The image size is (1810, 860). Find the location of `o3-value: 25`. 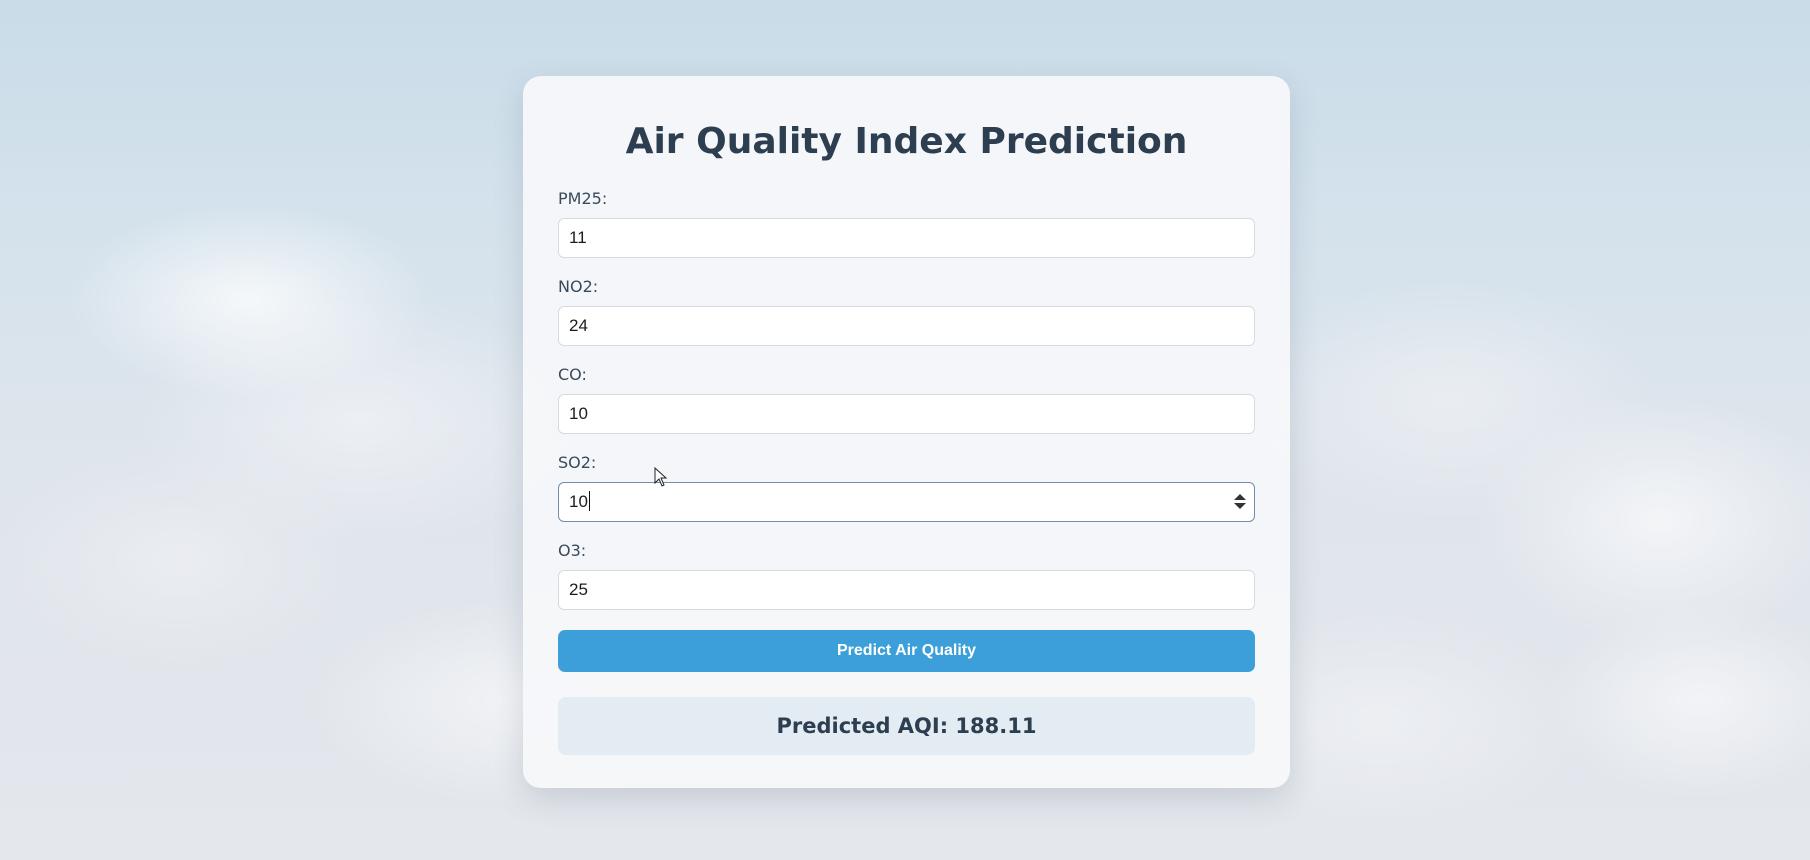

o3-value: 25 is located at coordinates (578, 589).